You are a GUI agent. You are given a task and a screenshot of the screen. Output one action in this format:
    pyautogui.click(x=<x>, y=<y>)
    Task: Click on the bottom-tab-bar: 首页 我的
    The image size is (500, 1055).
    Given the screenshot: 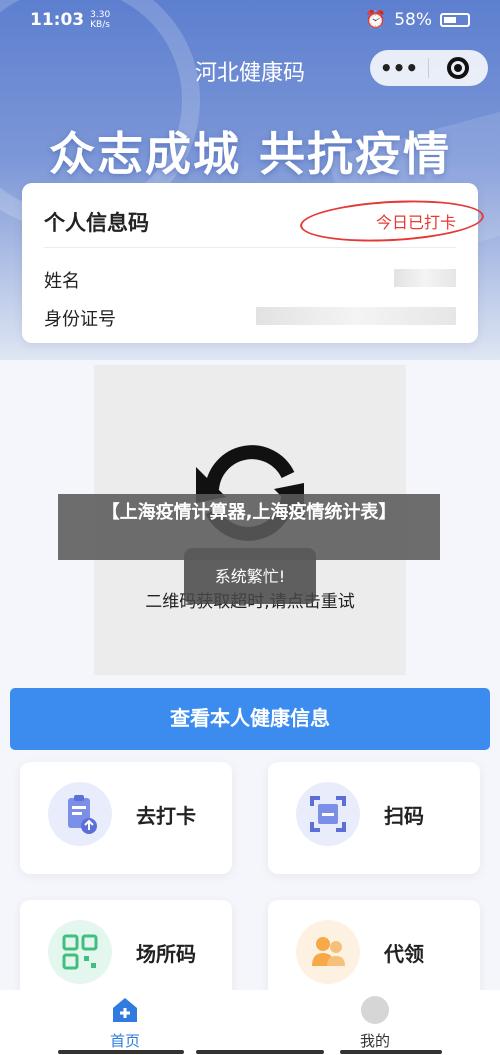 What is the action you would take?
    pyautogui.click(x=250, y=1022)
    